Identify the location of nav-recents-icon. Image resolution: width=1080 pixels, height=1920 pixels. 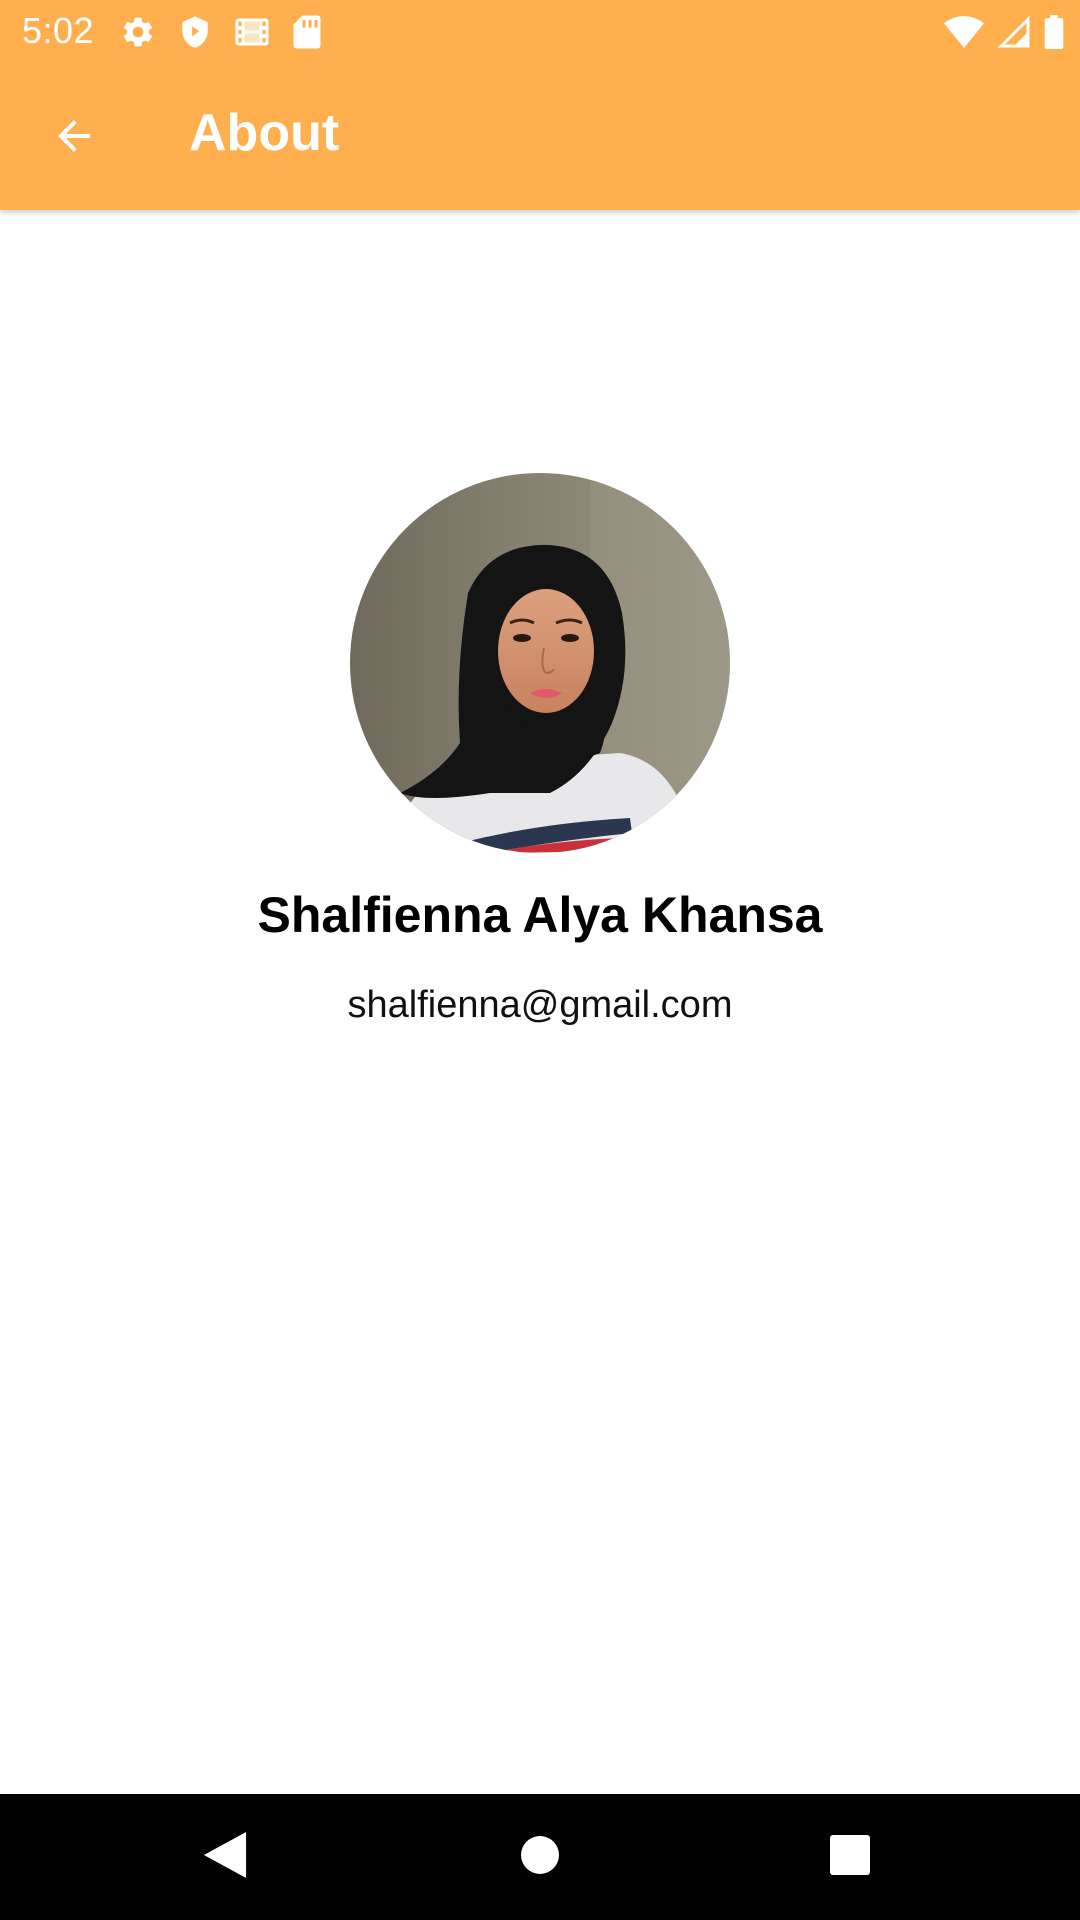
(850, 1857).